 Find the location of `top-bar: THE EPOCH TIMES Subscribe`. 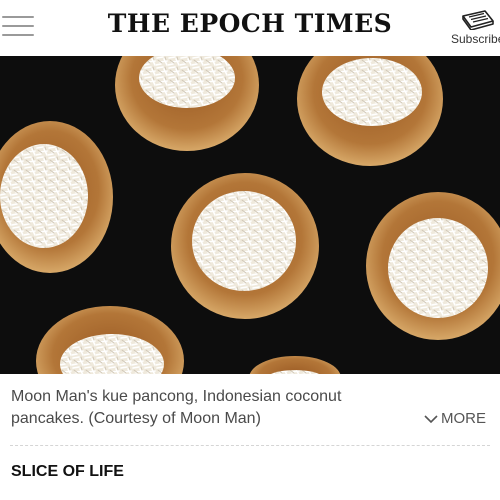

top-bar: THE EPOCH TIMES Subscribe is located at coordinates (250, 28).